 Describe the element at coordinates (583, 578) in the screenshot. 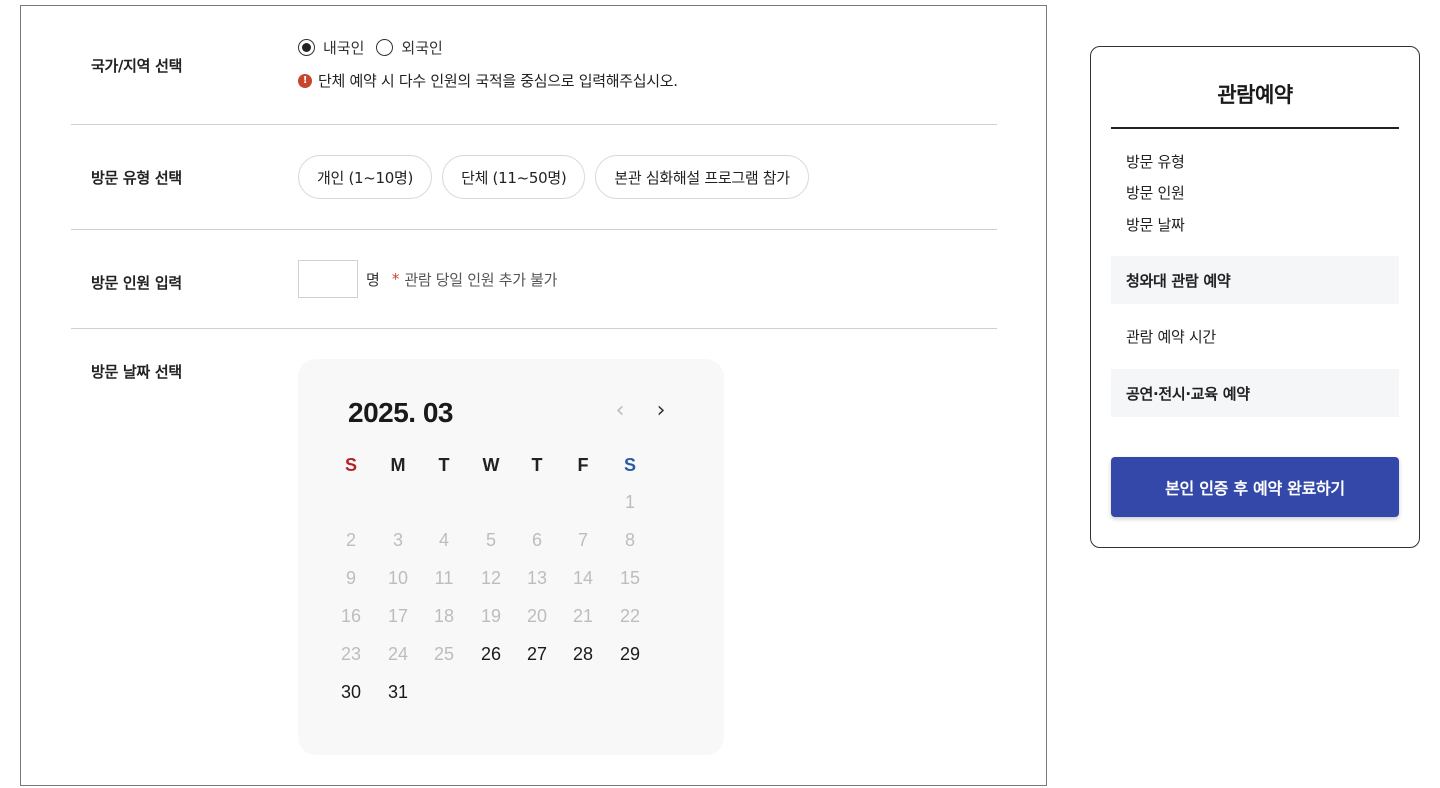

I see `calendar-day: 14` at that location.